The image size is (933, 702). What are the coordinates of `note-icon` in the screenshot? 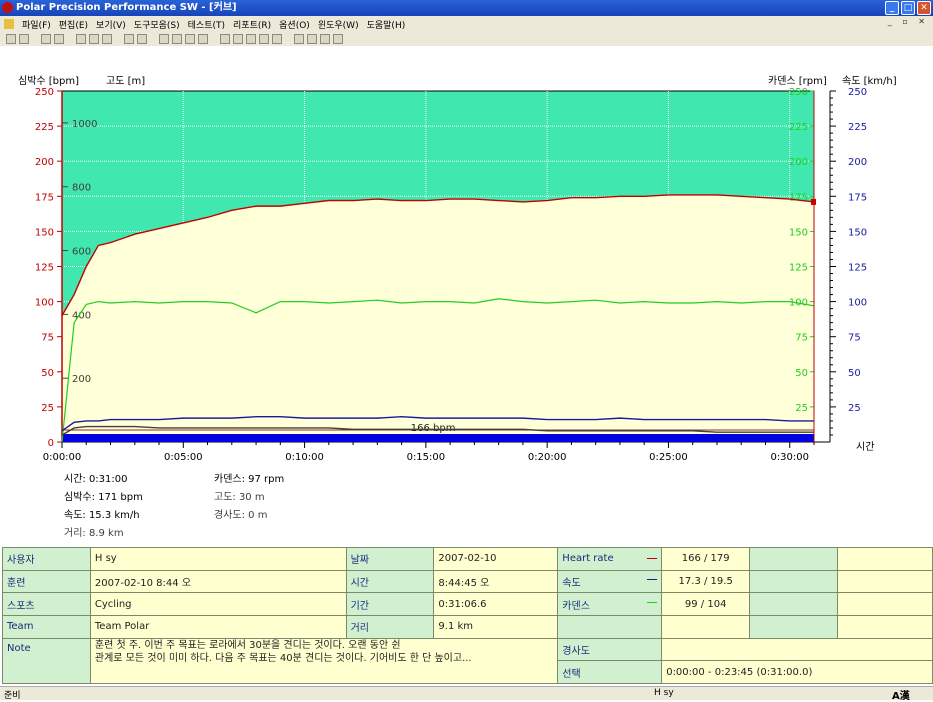 It's located at (277, 39).